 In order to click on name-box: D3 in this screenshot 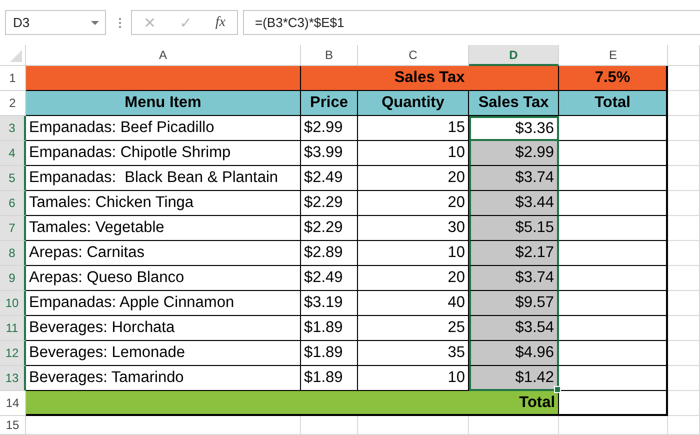, I will do `click(55, 22)`.